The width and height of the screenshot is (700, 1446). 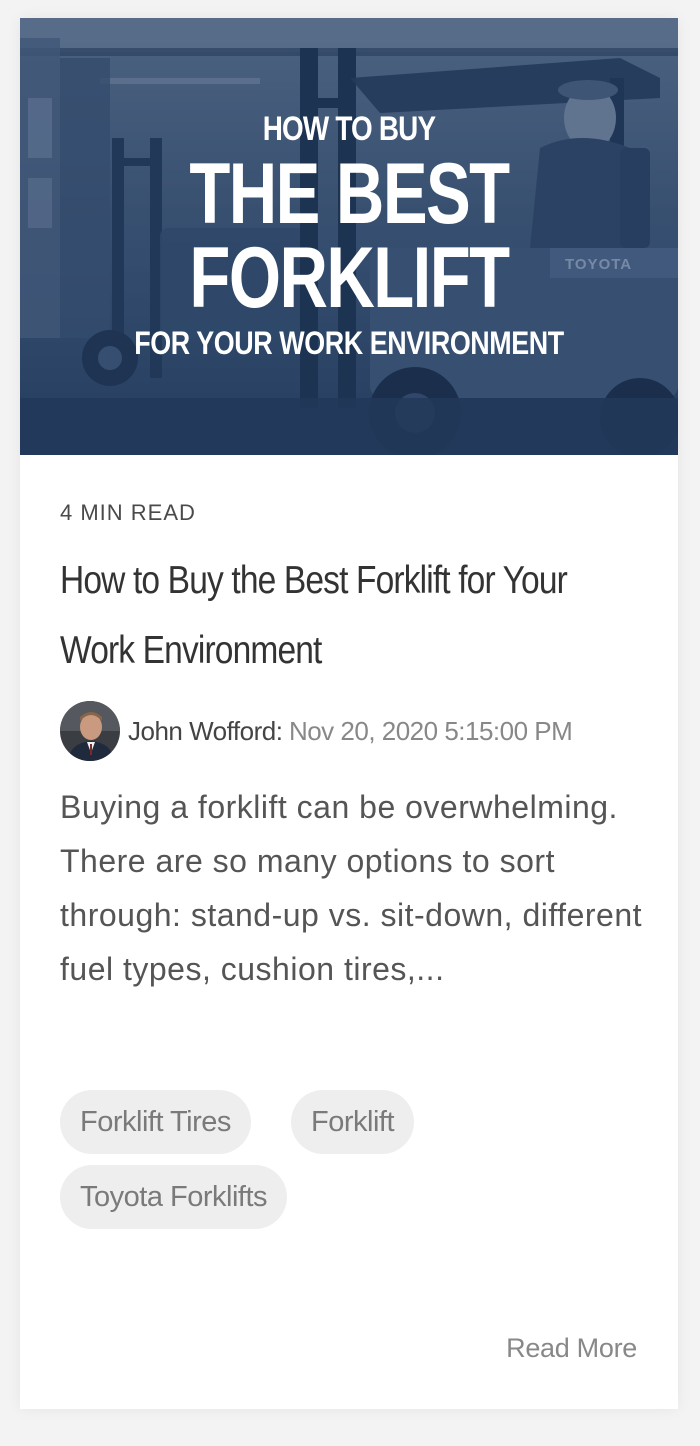 What do you see at coordinates (349, 278) in the screenshot?
I see `headline-line-3: FORKLIFT` at bounding box center [349, 278].